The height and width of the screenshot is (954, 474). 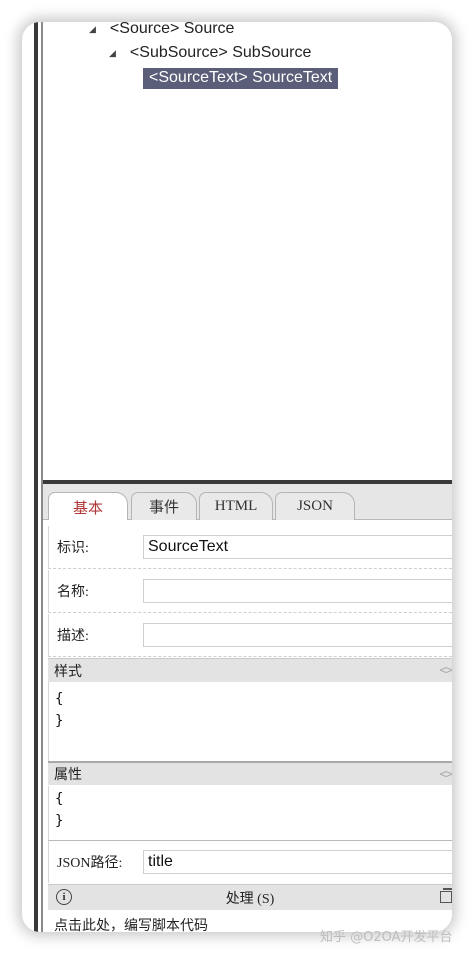 I want to click on tree-node-source: ◢ <Source> Source, so click(x=161, y=31).